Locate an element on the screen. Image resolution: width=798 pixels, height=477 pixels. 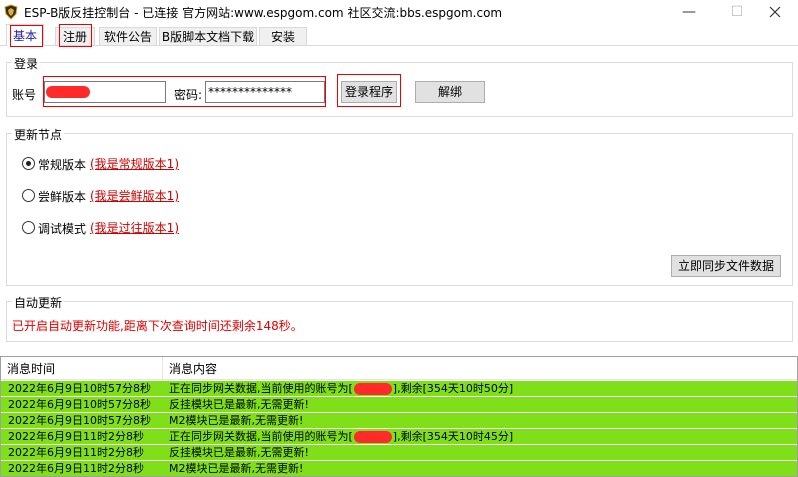
tab-basic: 基本 is located at coordinates (25, 35).